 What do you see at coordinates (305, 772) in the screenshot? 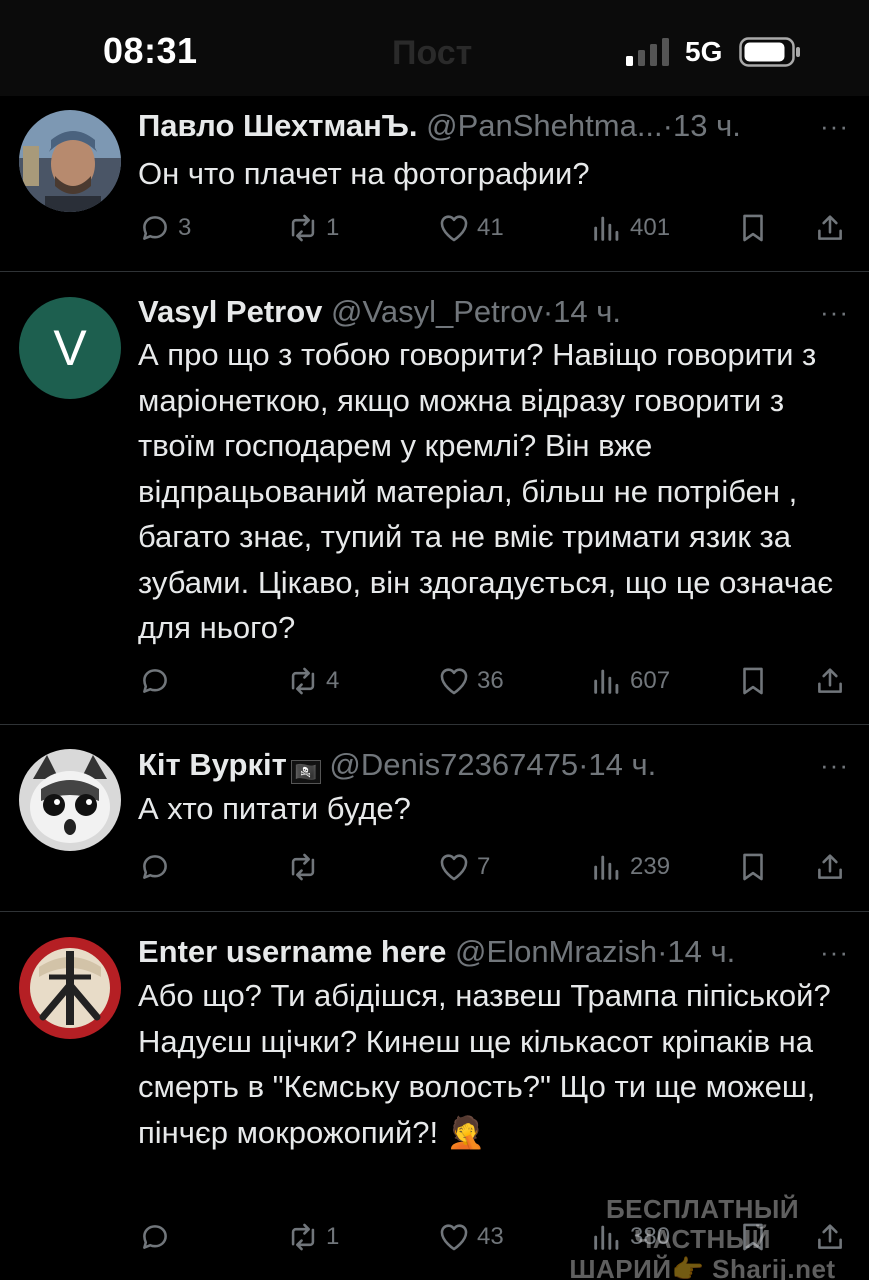
I see `pirate-flag-icon: 🏴‍☠️` at bounding box center [305, 772].